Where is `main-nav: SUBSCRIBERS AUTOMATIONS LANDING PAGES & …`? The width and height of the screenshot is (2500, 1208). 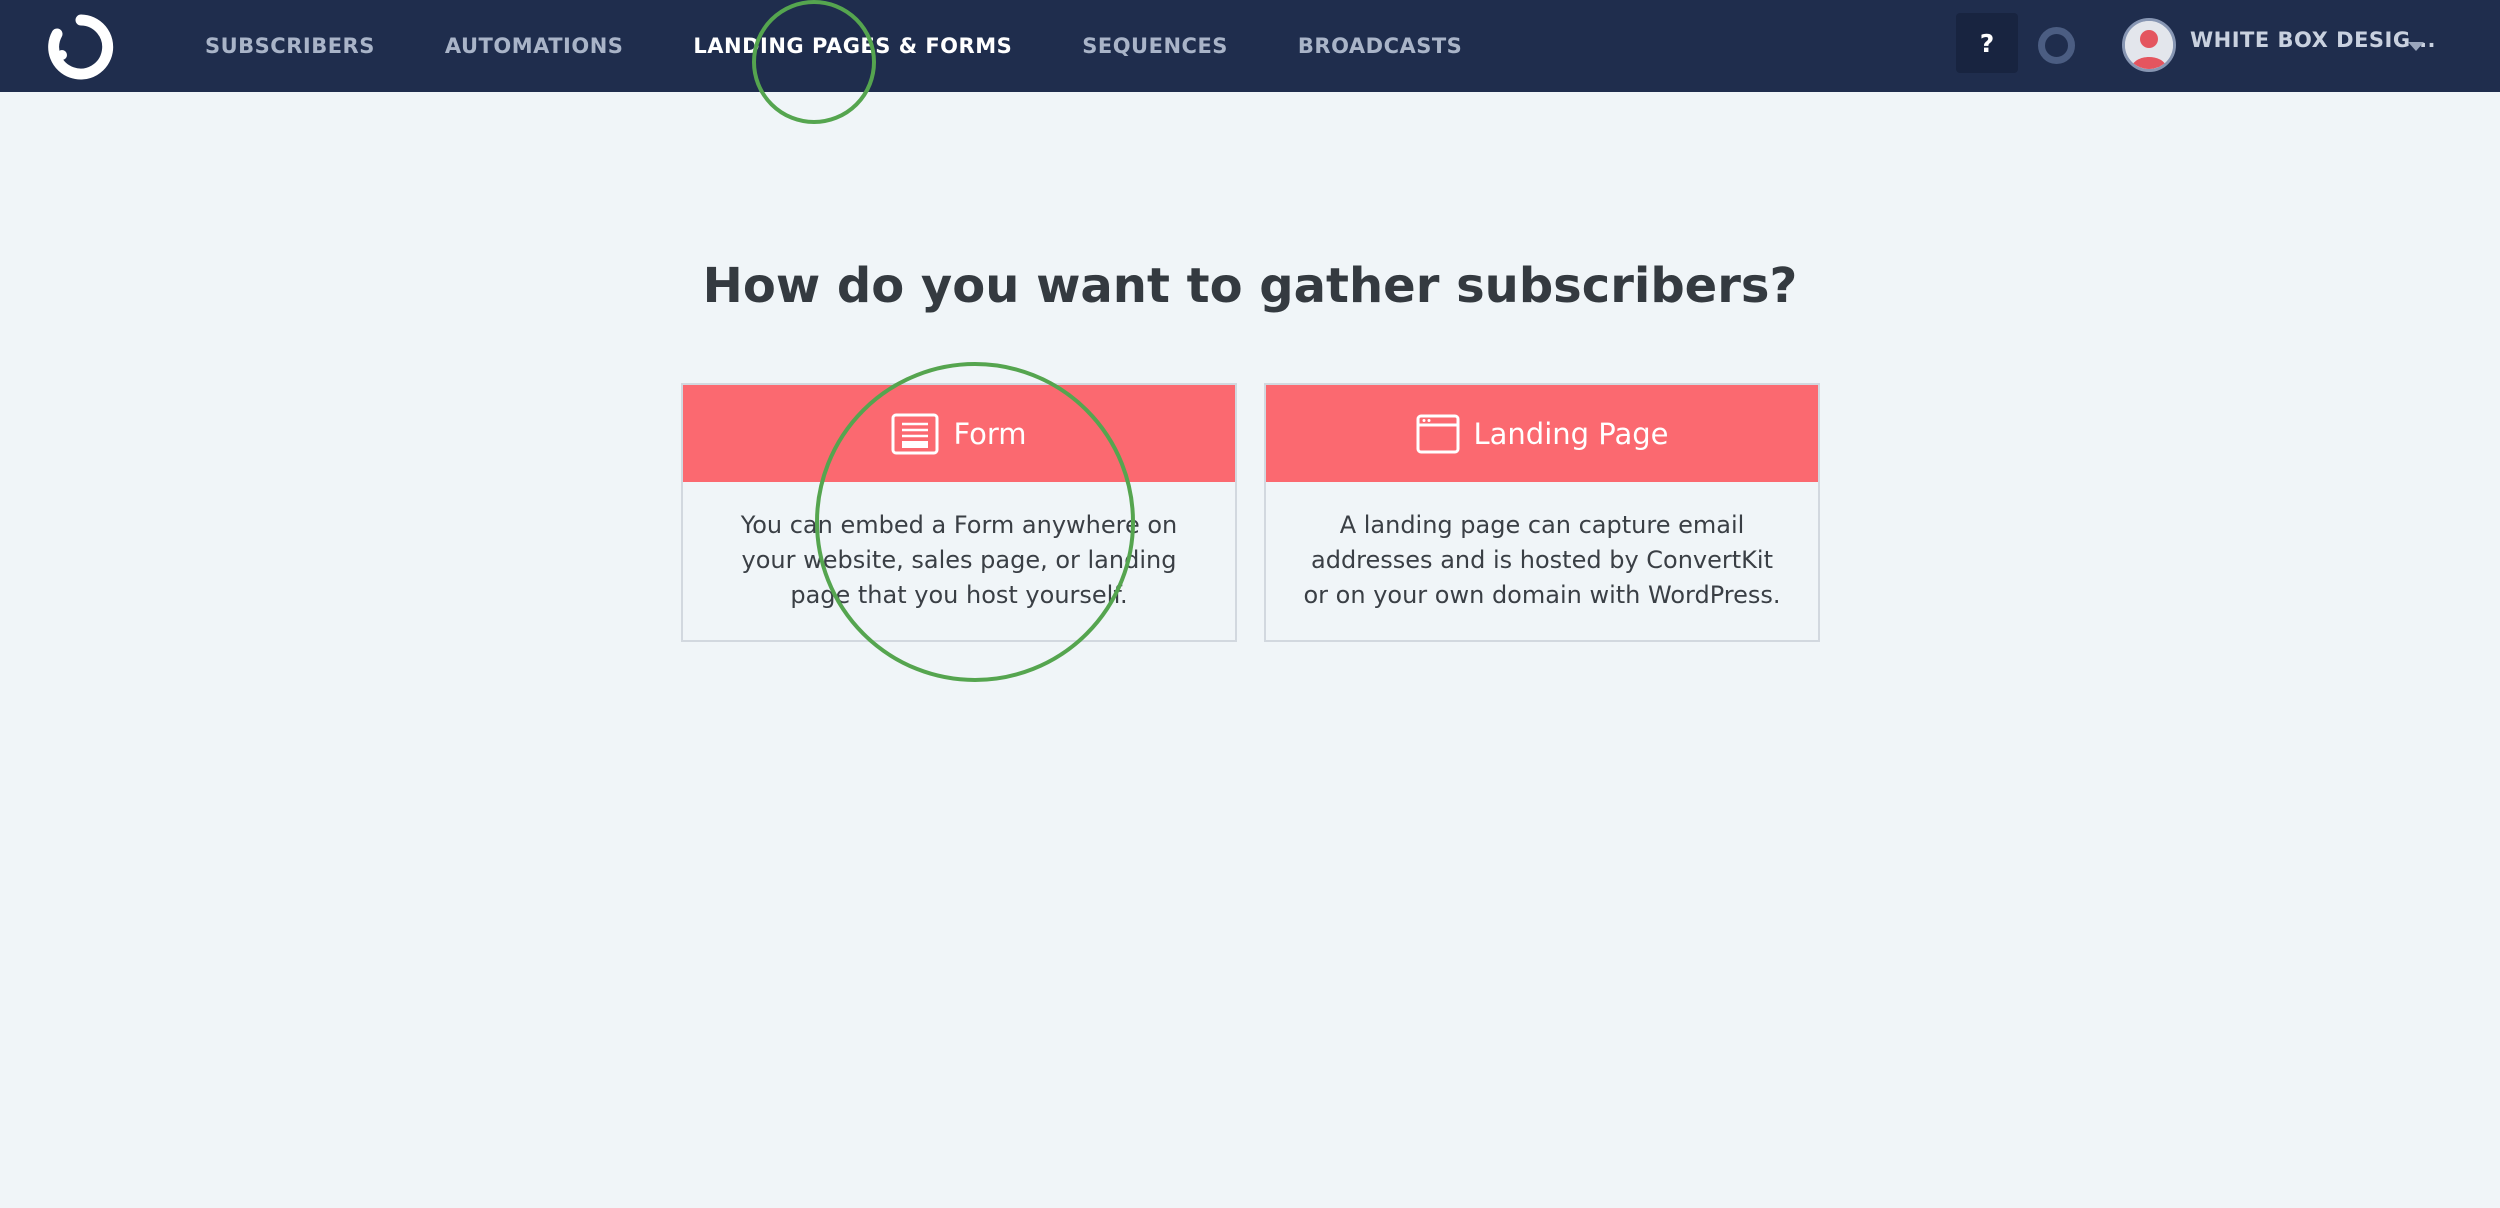 main-nav: SUBSCRIBERS AUTOMATIONS LANDING PAGES & … is located at coordinates (868, 46).